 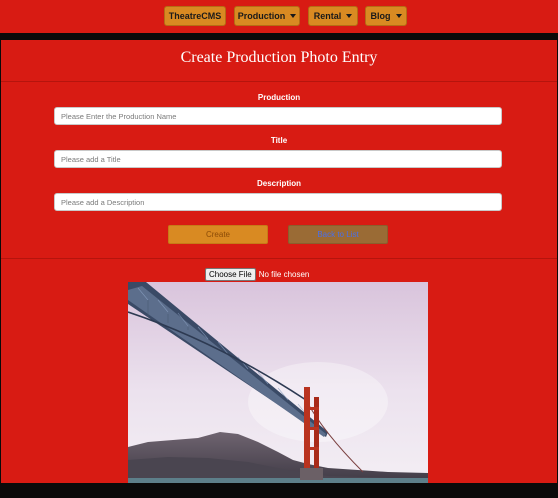 I want to click on nav-rental-label: Rental, so click(x=327, y=16).